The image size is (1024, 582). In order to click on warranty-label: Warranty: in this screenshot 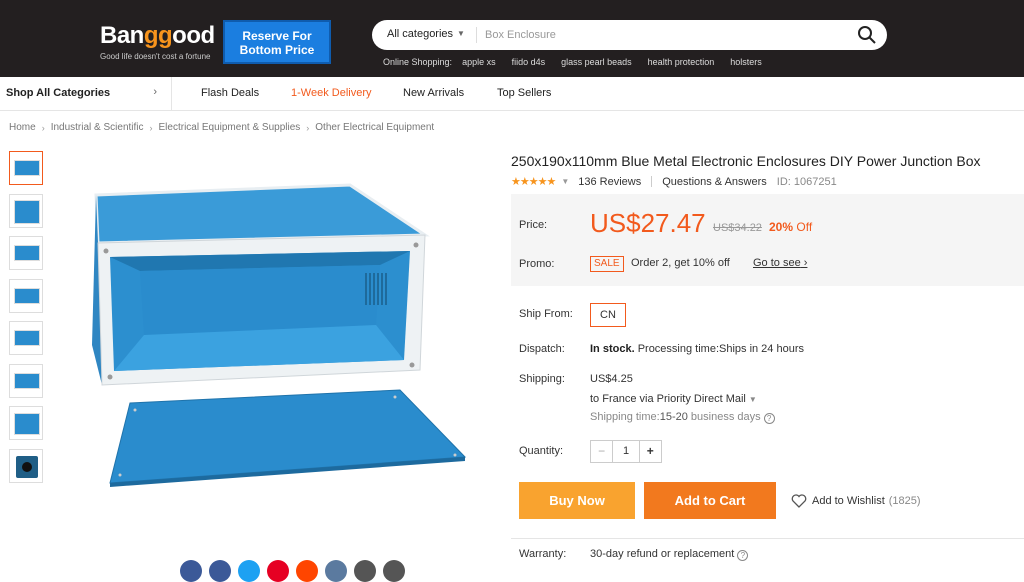, I will do `click(543, 554)`.